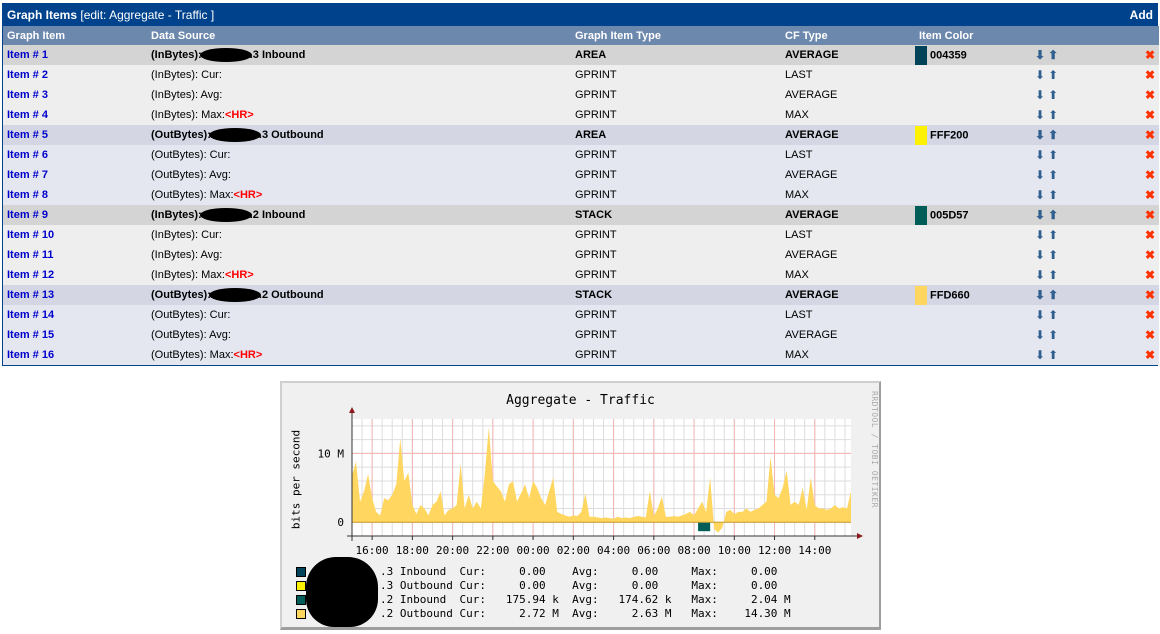 Image resolution: width=1160 pixels, height=634 pixels. Describe the element at coordinates (522, 613) in the screenshot. I see `legend-cur-value: 2.72 M` at that location.